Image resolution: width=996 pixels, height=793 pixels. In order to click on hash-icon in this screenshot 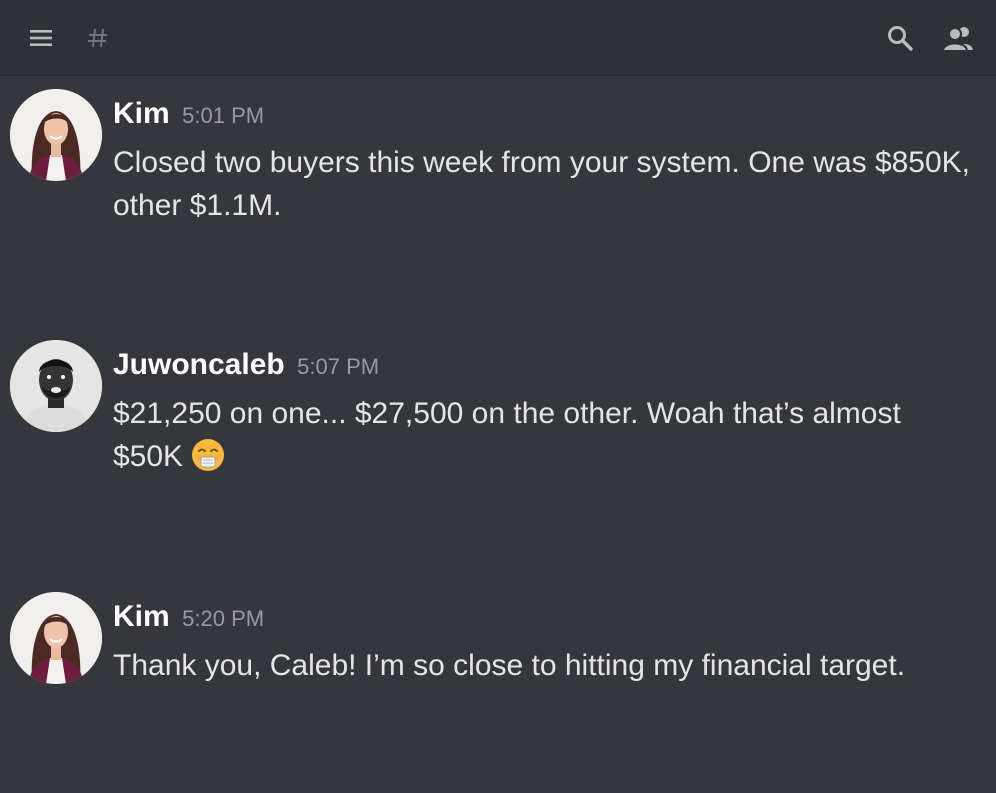, I will do `click(97, 38)`.